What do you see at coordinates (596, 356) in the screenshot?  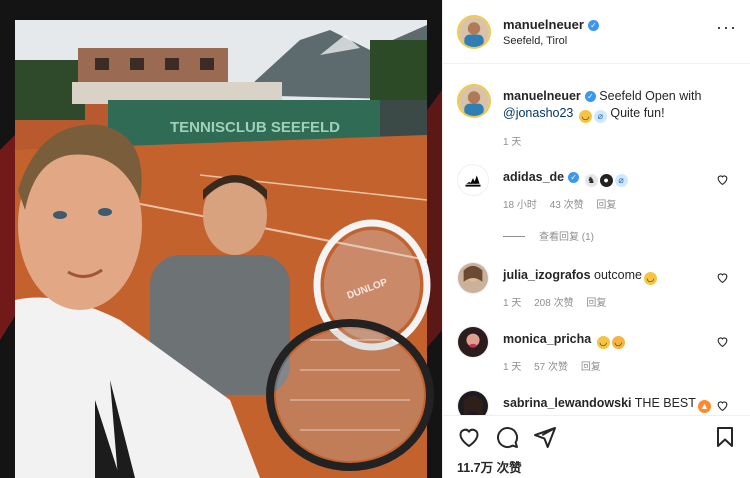 I see `comment-item: monica_pricha ◡ ◡ 1 天 57 次赞 回复` at bounding box center [596, 356].